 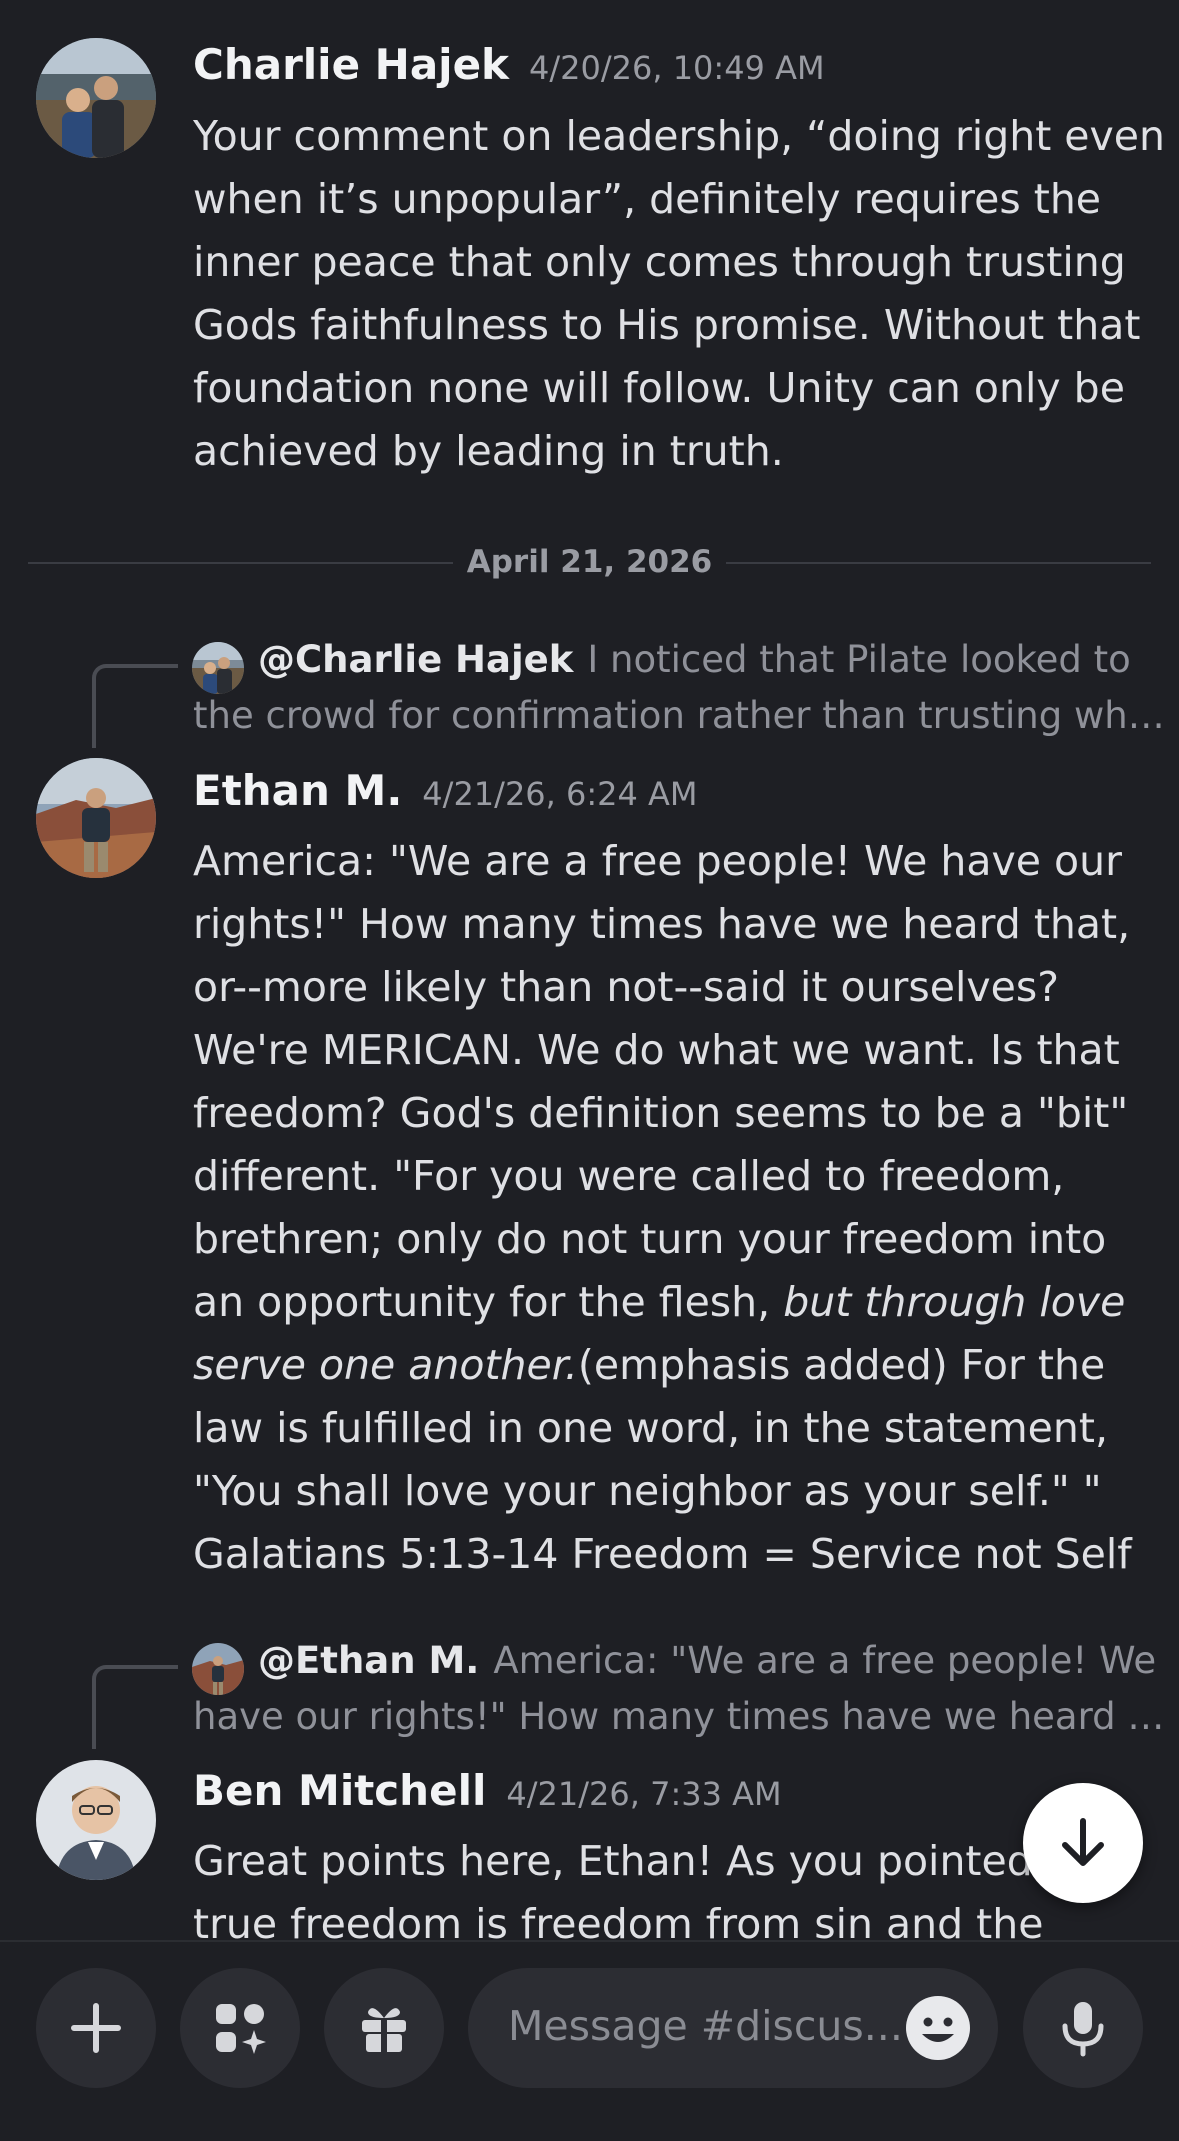 What do you see at coordinates (825, 1660) in the screenshot?
I see `reply-snippet: America: "We are a free people! We` at bounding box center [825, 1660].